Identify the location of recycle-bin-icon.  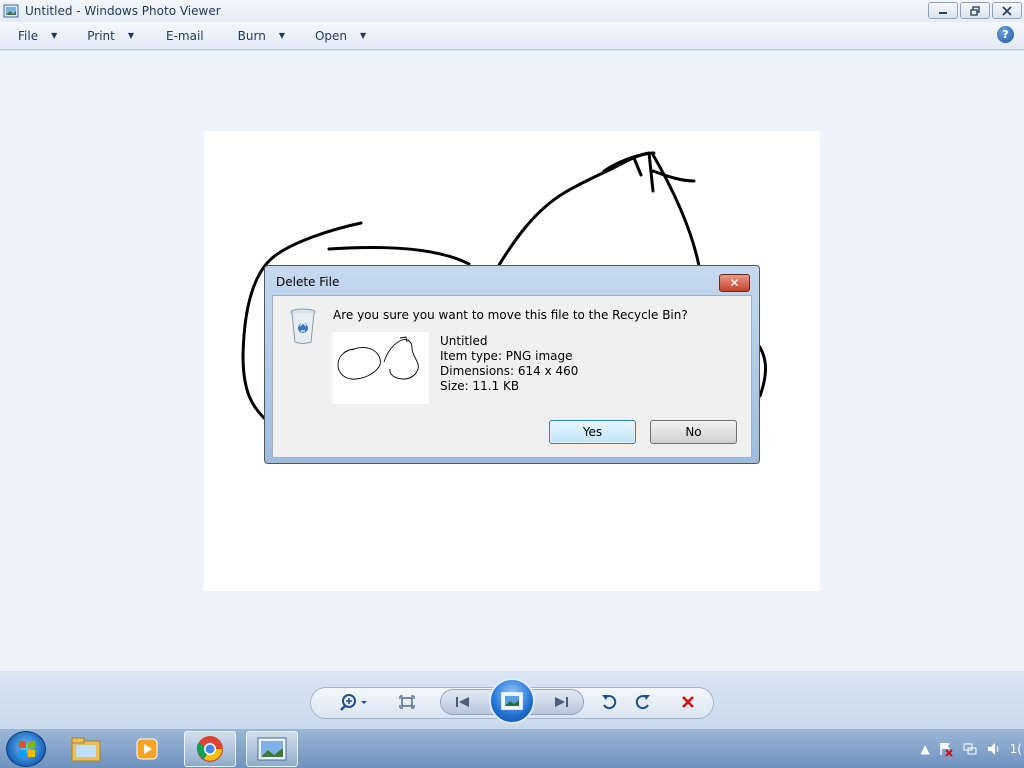
(303, 326).